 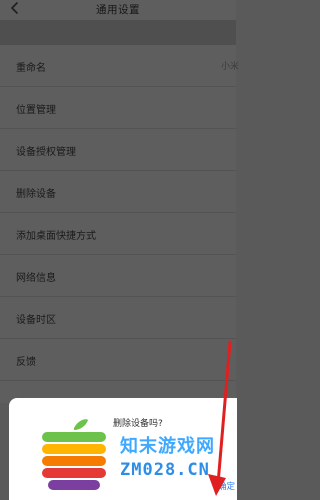 I want to click on header-bar: 通用设置, so click(x=118, y=10).